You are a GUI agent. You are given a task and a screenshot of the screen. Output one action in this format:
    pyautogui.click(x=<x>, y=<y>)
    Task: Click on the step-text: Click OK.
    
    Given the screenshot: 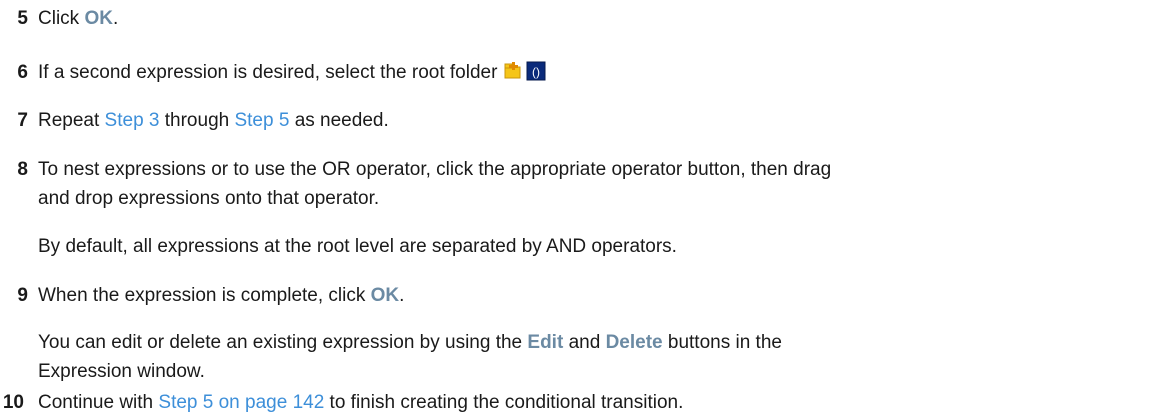 What is the action you would take?
    pyautogui.click(x=78, y=18)
    